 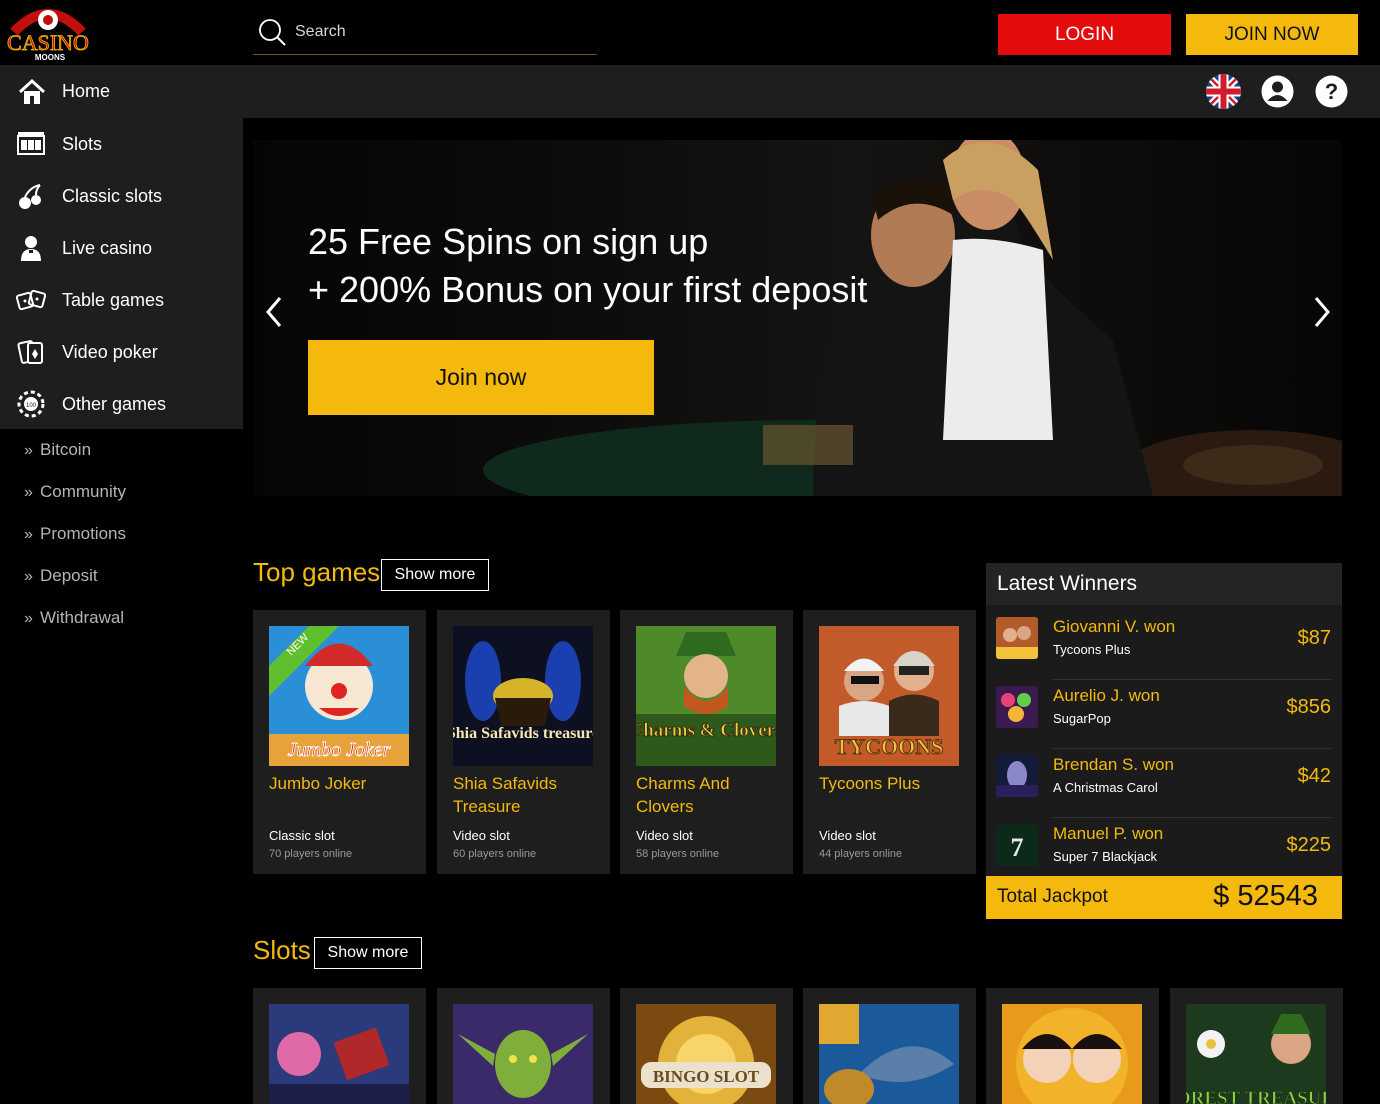 What do you see at coordinates (1052, 896) in the screenshot?
I see `total-jackpot-label: Total Jackpot` at bounding box center [1052, 896].